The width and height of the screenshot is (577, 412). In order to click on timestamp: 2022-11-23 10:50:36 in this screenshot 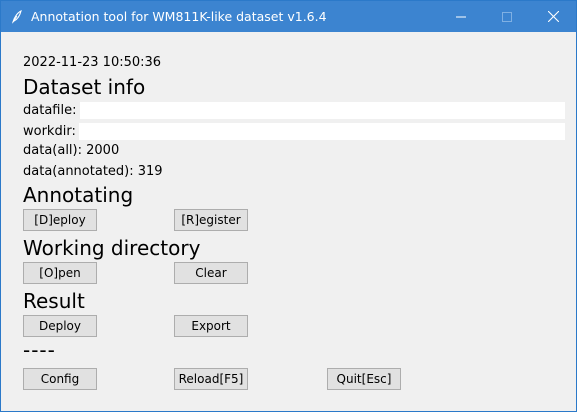, I will do `click(92, 62)`.